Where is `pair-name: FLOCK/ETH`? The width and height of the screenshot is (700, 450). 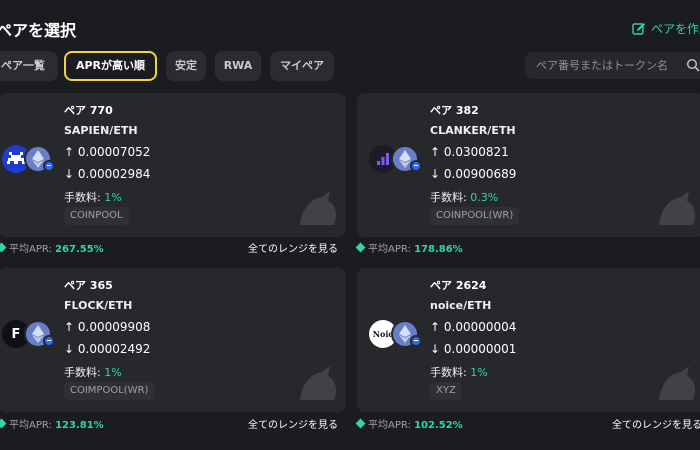
pair-name: FLOCK/ETH is located at coordinates (98, 305).